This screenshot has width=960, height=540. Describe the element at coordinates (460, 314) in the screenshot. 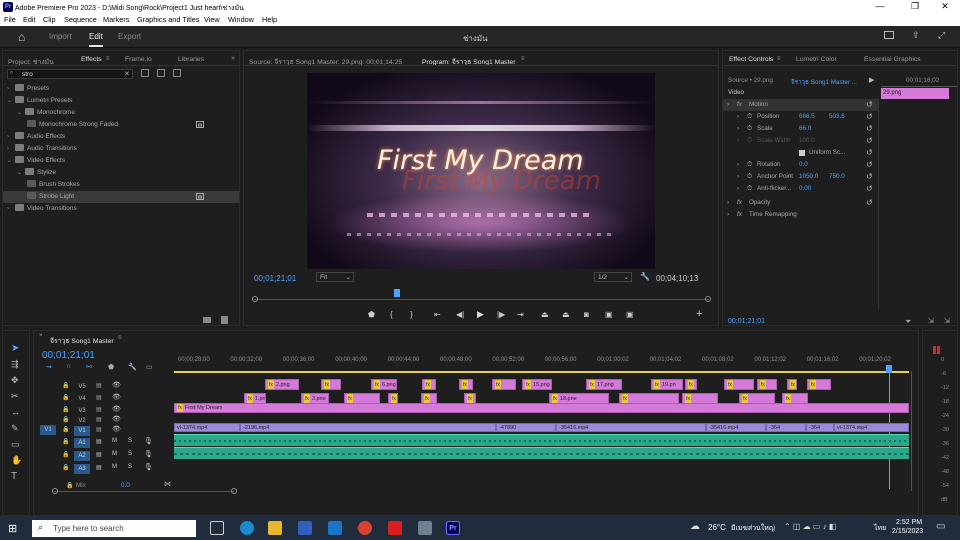

I see `step-back-icon: ◀|` at that location.